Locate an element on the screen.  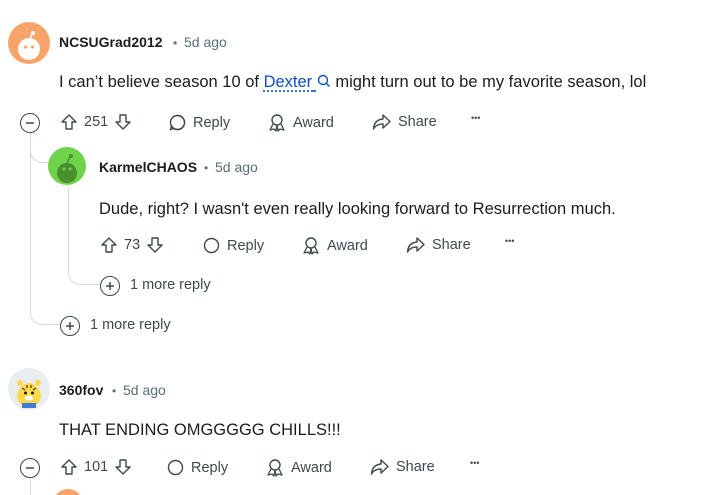
vote-bar: 101 is located at coordinates (96, 467).